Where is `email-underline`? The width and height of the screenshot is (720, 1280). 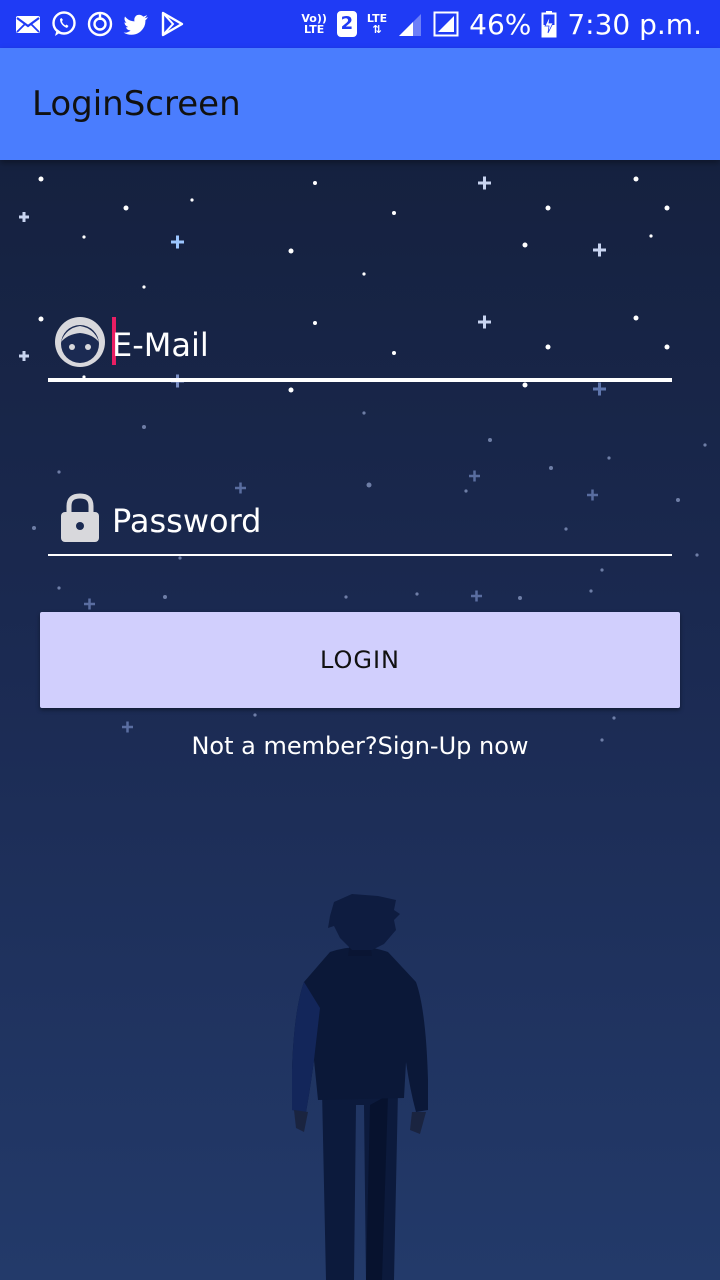
email-underline is located at coordinates (360, 380).